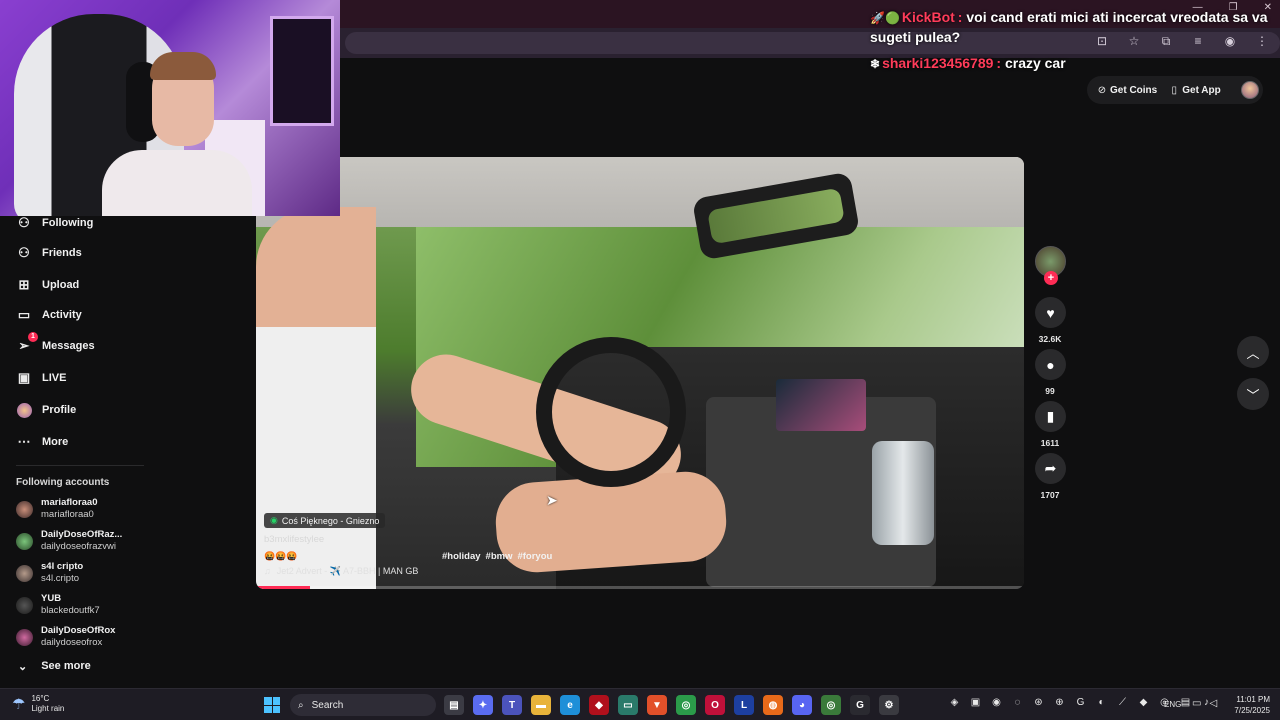  I want to click on app-g-icon: G, so click(860, 705).